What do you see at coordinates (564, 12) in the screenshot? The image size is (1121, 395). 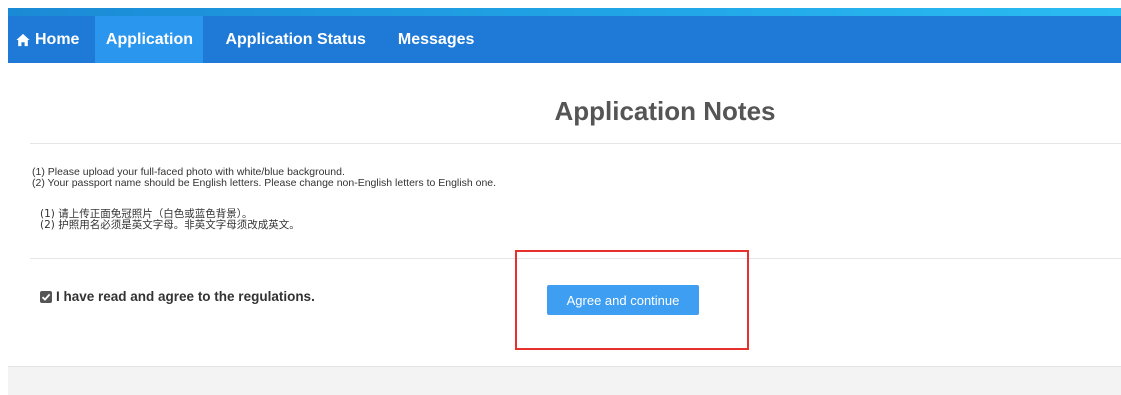 I see `top-accent-bar` at bounding box center [564, 12].